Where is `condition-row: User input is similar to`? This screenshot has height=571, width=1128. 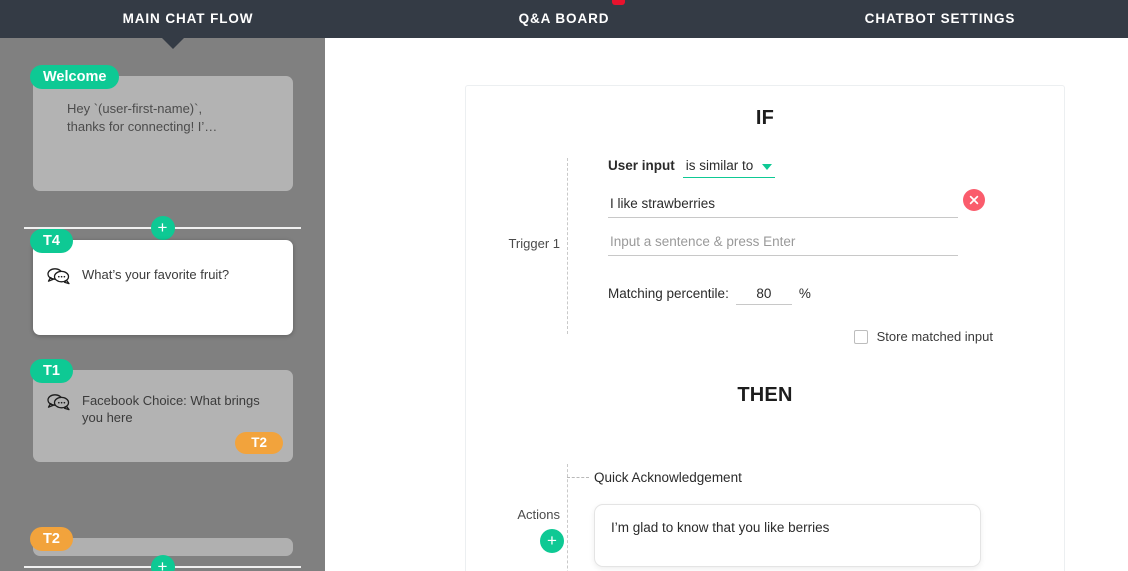
condition-row: User input is similar to is located at coordinates (836, 168).